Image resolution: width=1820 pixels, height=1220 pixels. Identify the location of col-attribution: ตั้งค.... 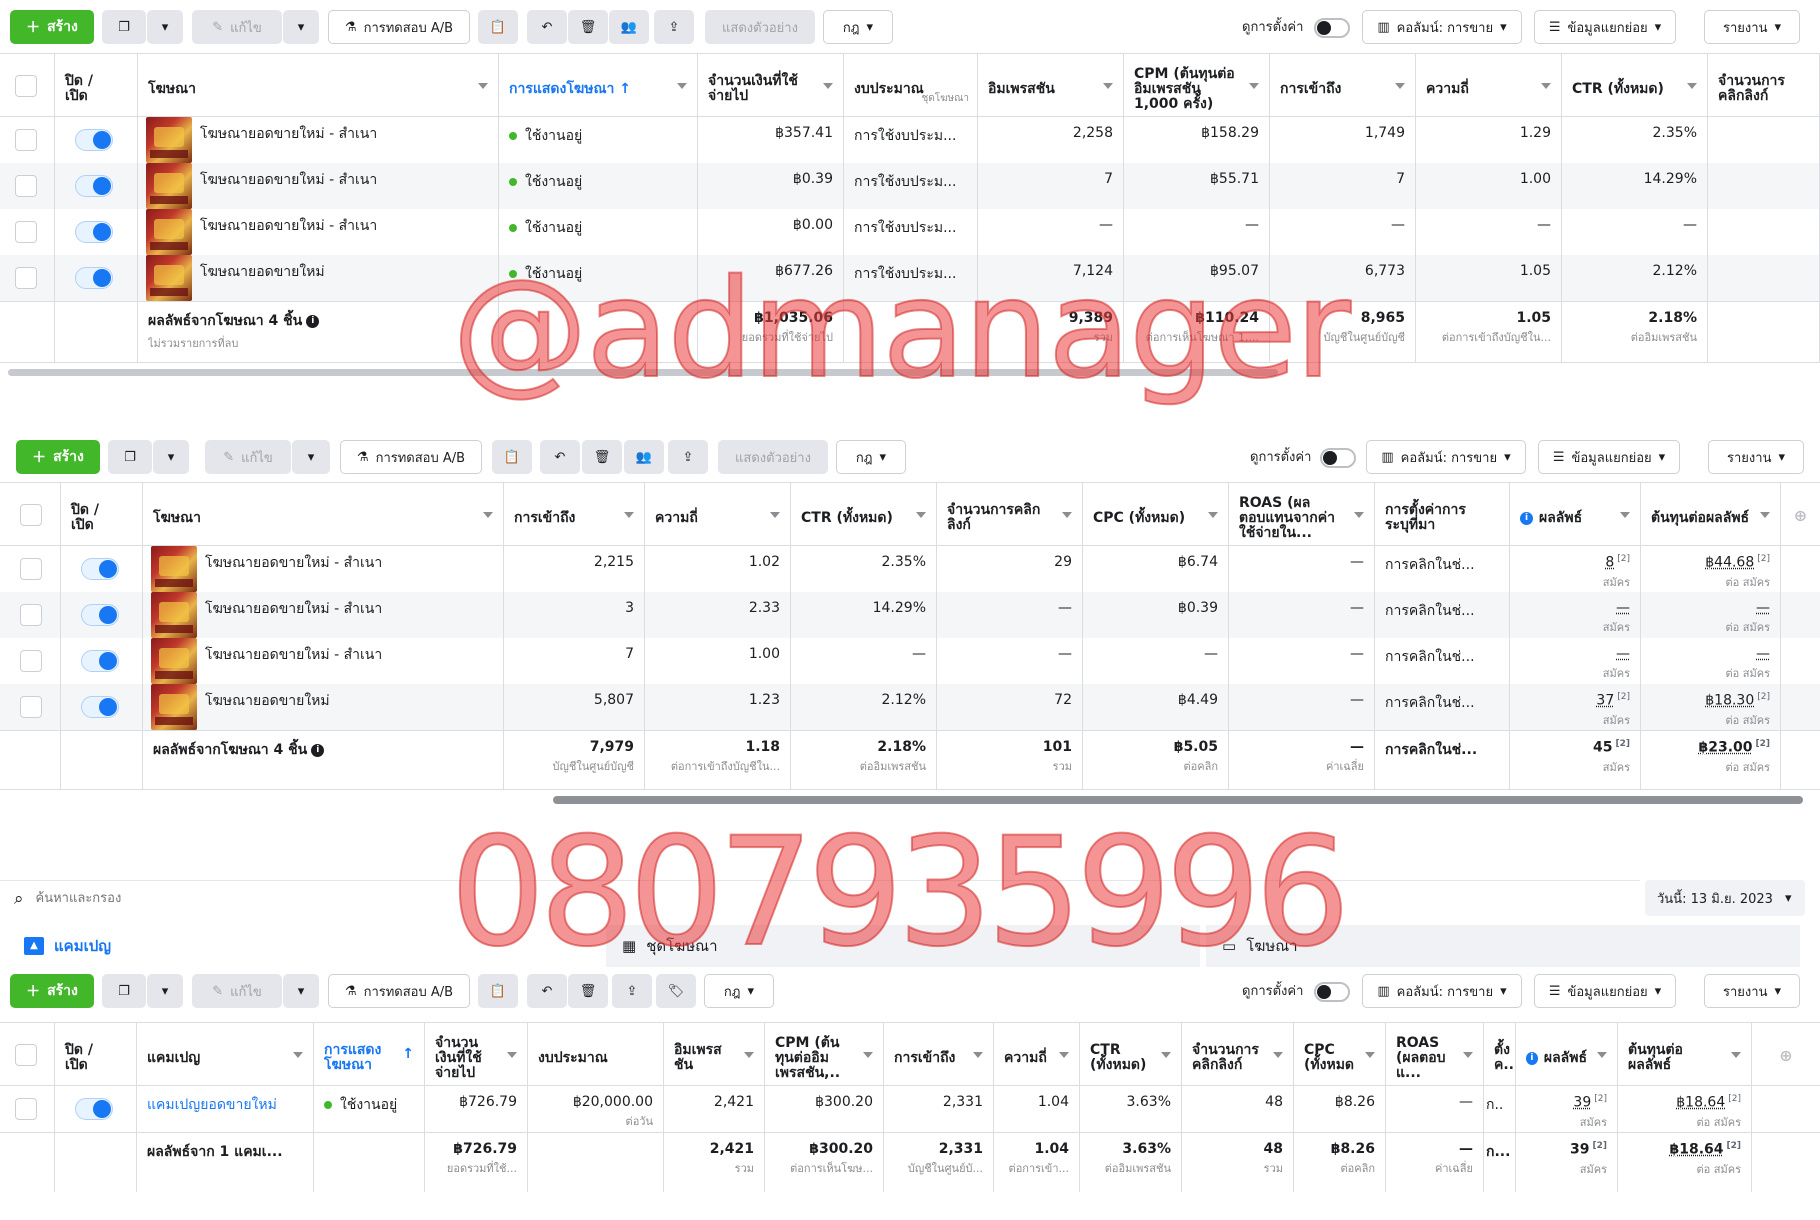
(1500, 1055).